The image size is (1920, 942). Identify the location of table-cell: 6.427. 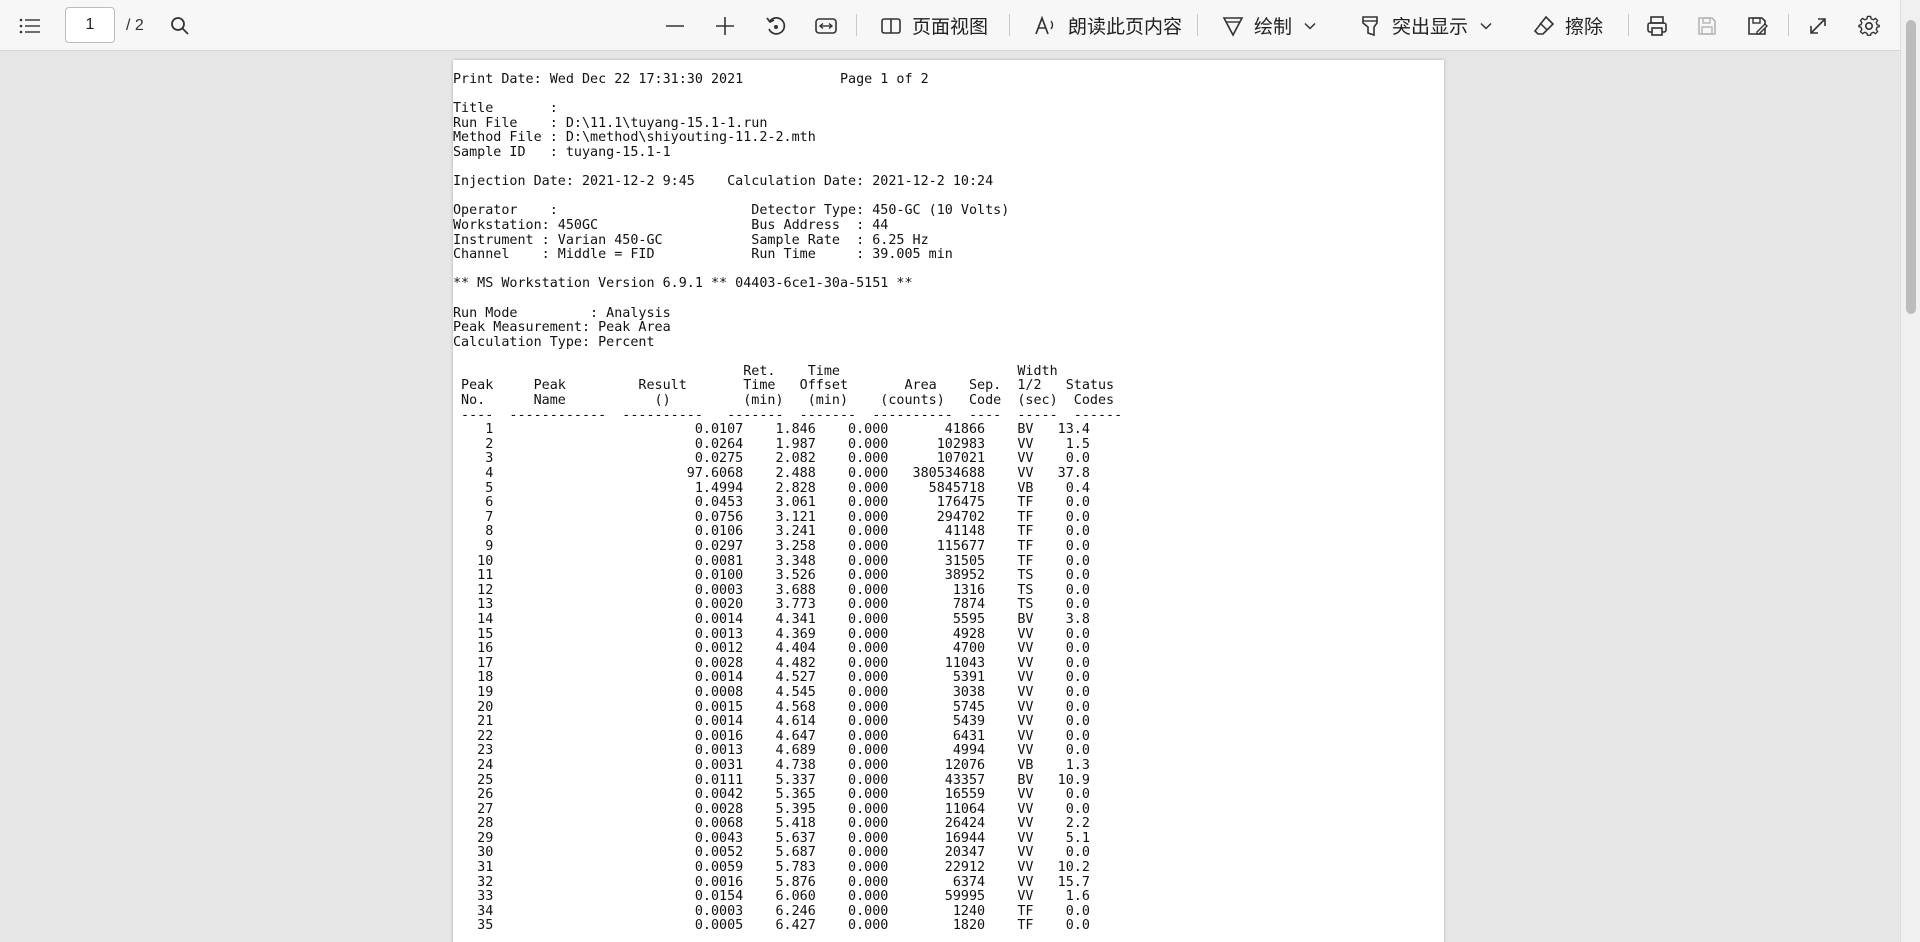
(779, 926).